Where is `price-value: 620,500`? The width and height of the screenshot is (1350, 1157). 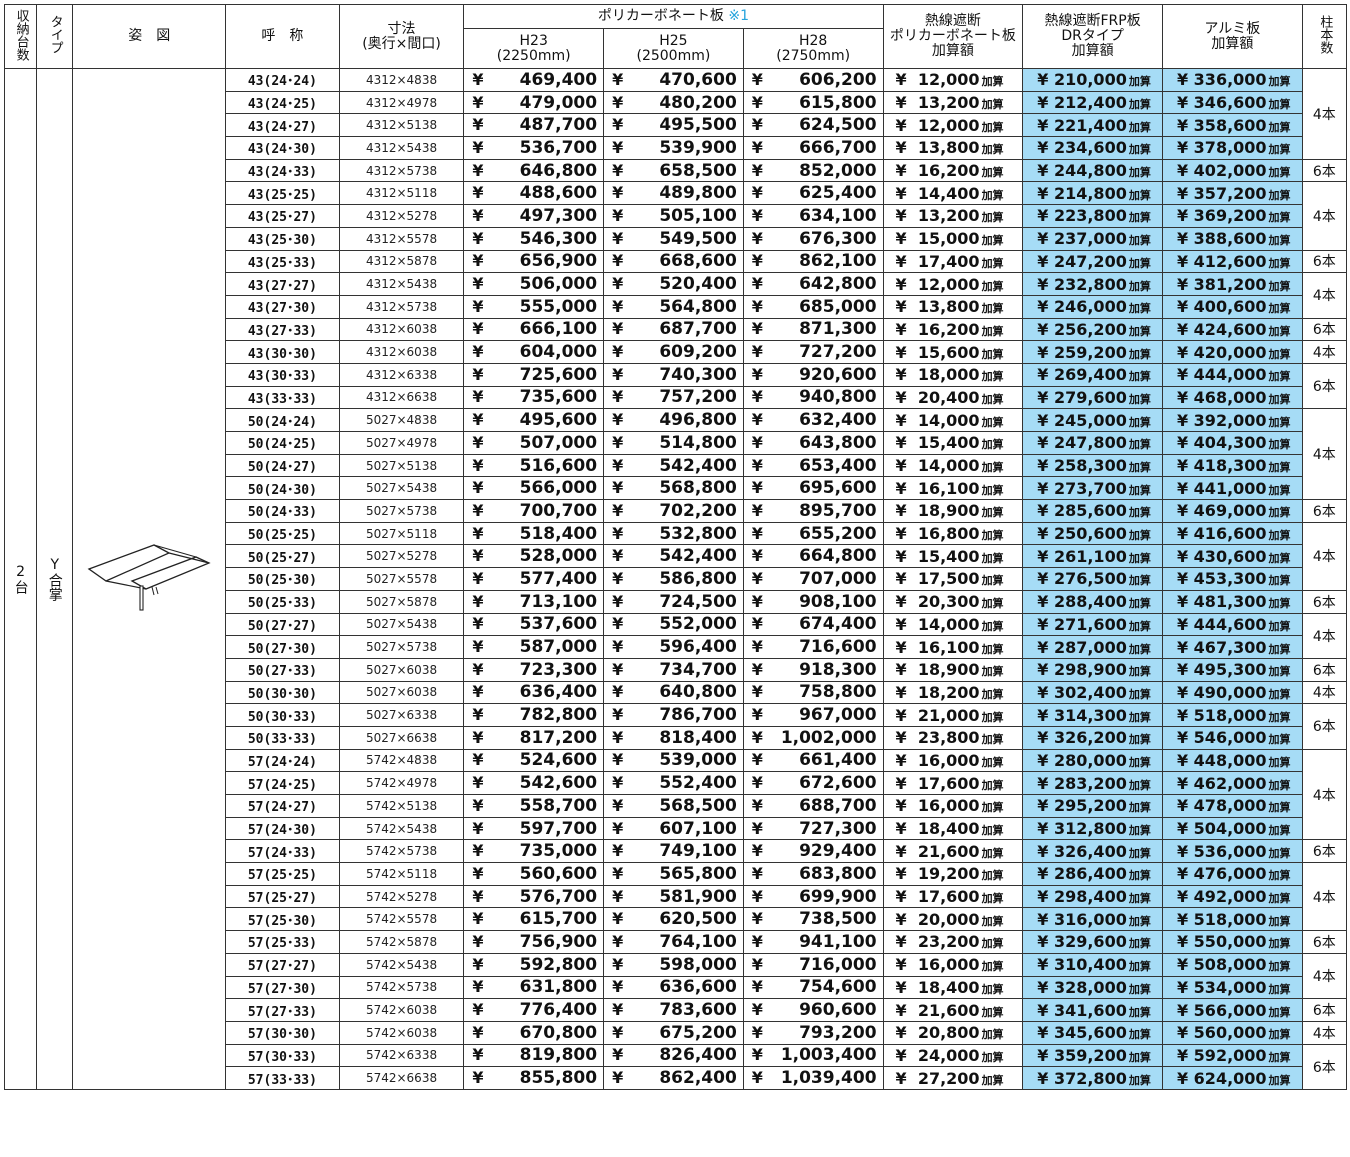
price-value: 620,500 is located at coordinates (698, 919).